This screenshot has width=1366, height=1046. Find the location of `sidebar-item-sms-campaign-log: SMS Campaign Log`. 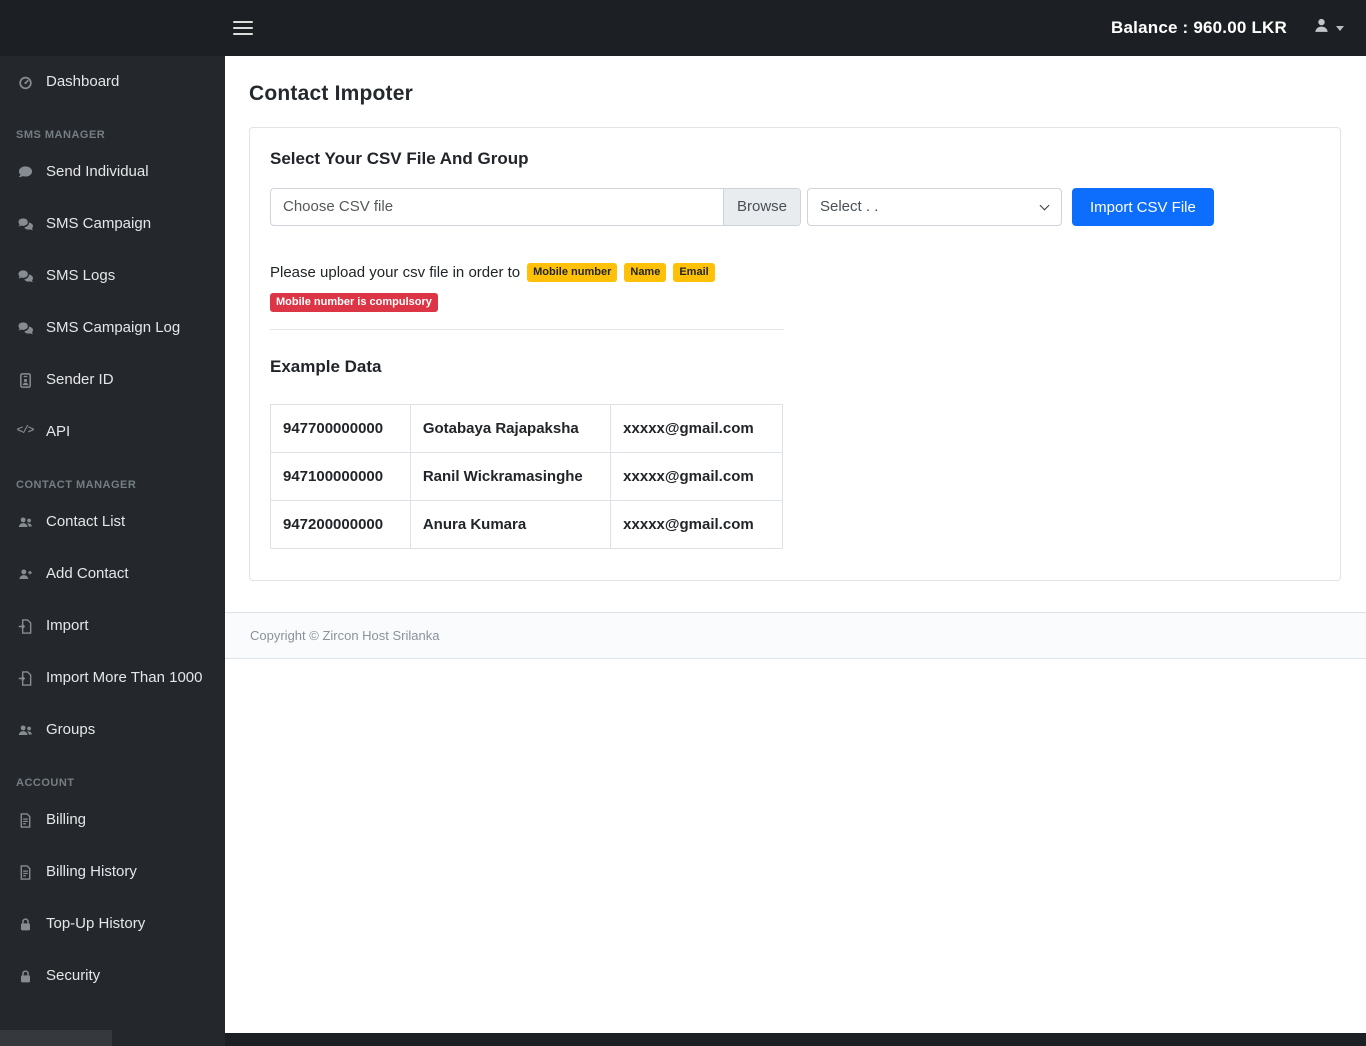

sidebar-item-sms-campaign-log: SMS Campaign Log is located at coordinates (112, 328).